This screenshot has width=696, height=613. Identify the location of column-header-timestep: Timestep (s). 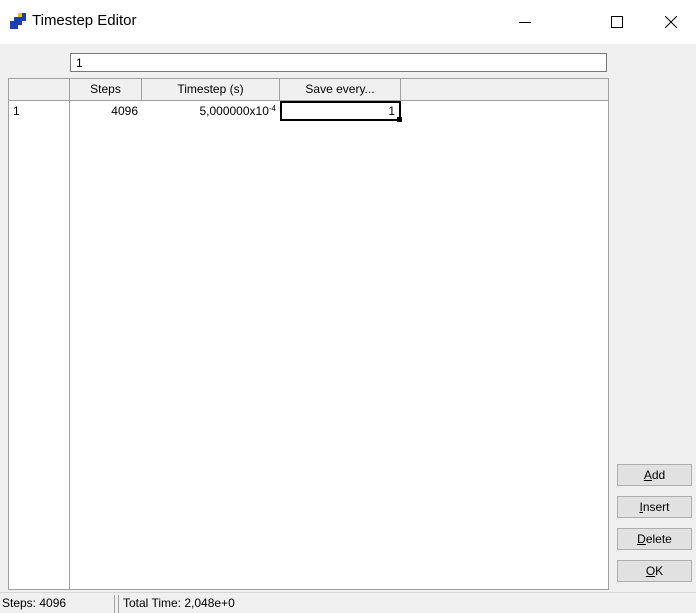
(211, 90).